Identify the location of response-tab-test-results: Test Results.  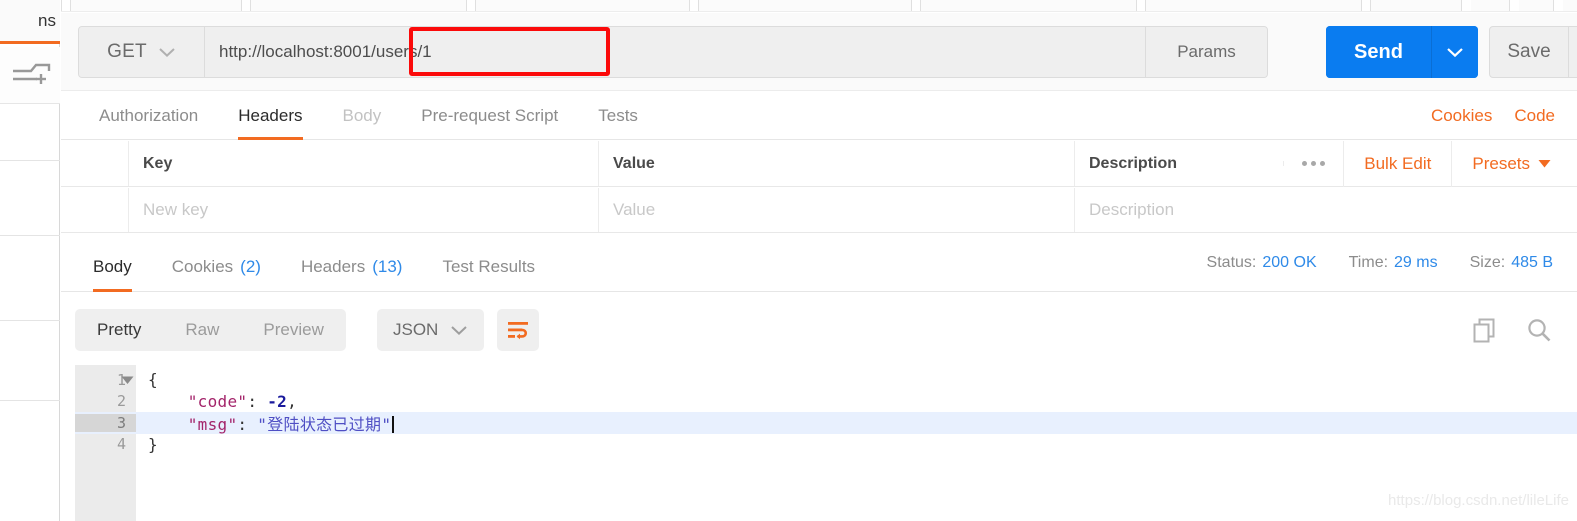
(488, 267).